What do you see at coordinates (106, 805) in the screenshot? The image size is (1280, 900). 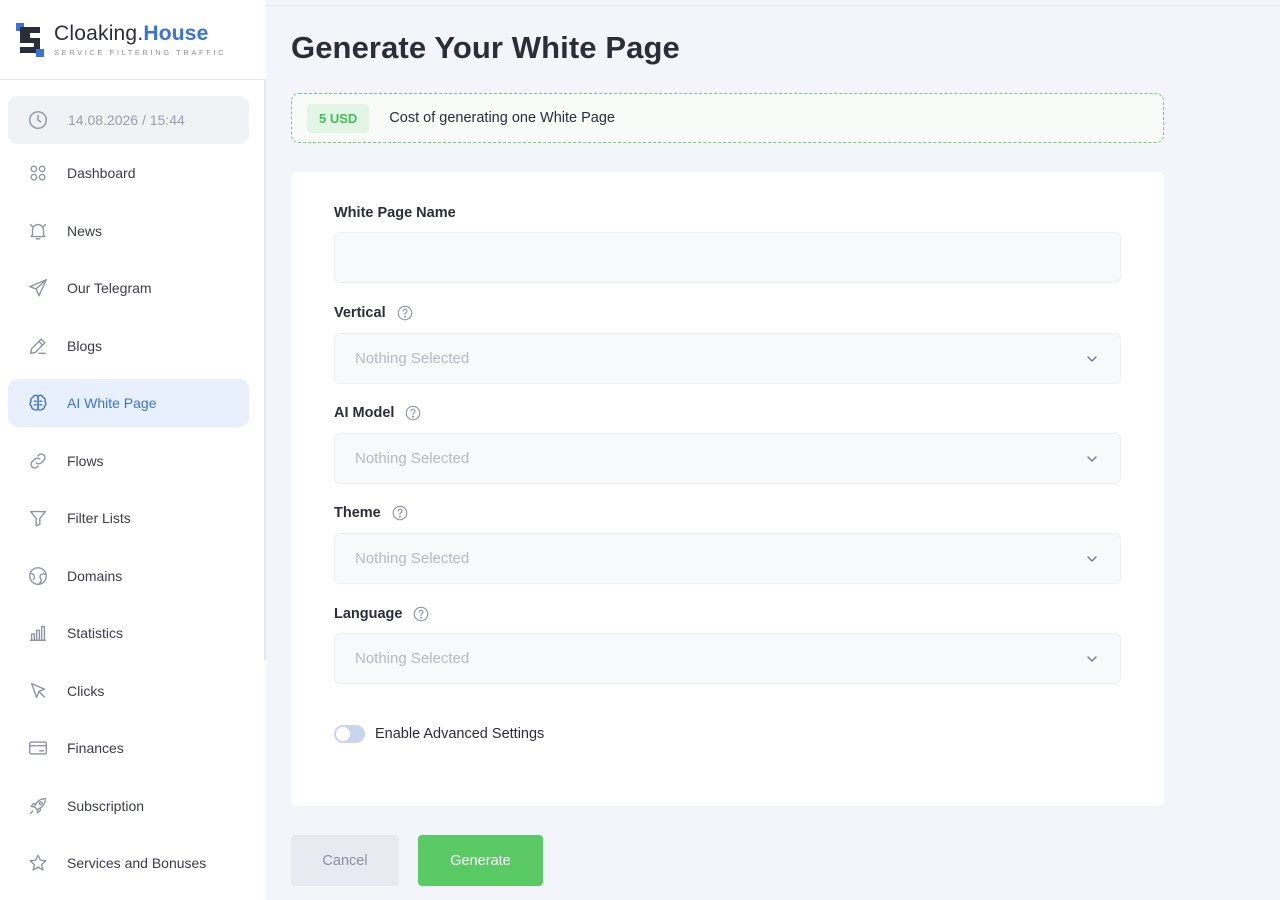 I see `sidebar-item-label: Subscription` at bounding box center [106, 805].